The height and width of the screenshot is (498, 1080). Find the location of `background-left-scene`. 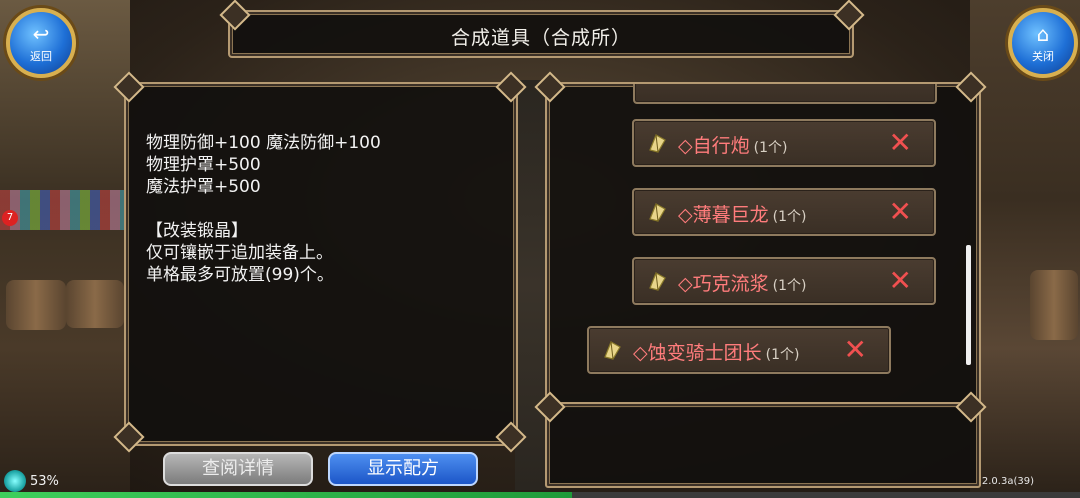

background-left-scene is located at coordinates (65, 249).